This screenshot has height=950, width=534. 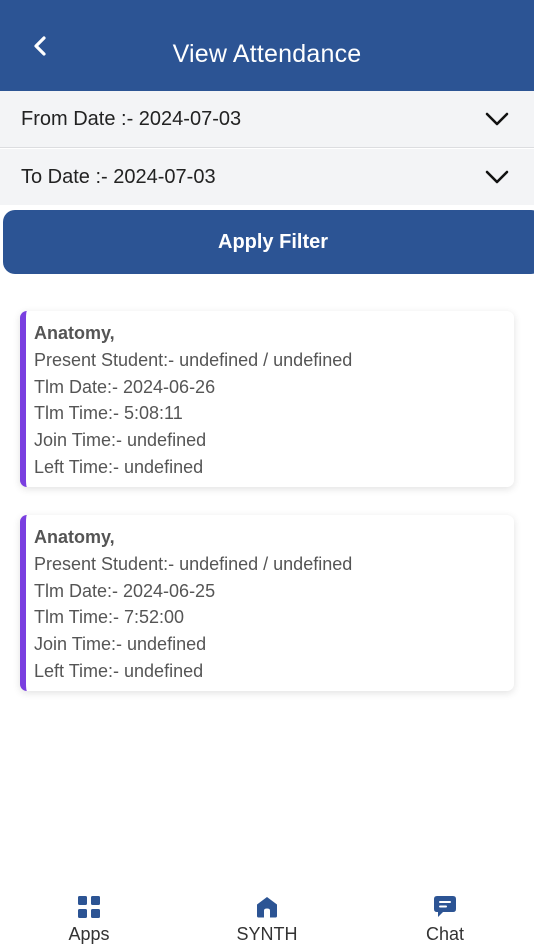 What do you see at coordinates (267, 119) in the screenshot?
I see `from-date-dropdown: From Date :- 2024-07-03` at bounding box center [267, 119].